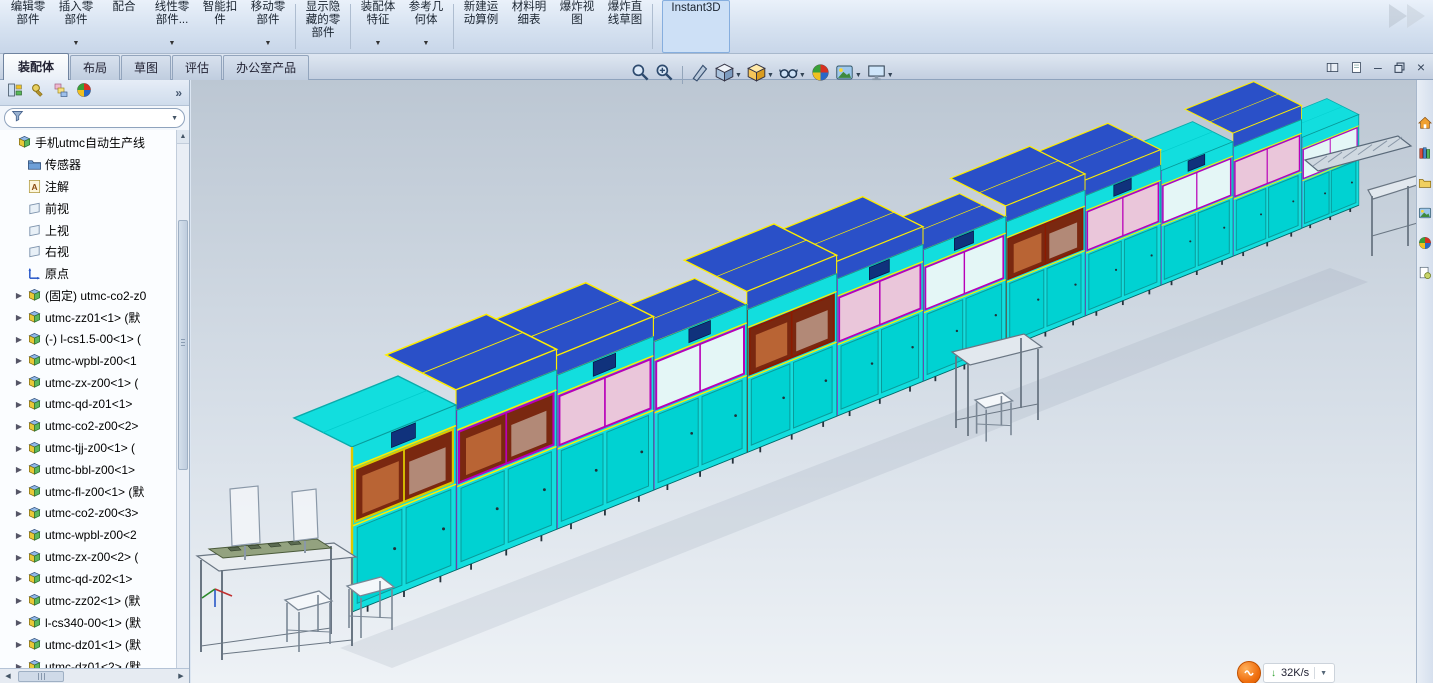  What do you see at coordinates (36, 66) in the screenshot?
I see `doc-tab: 装配体` at bounding box center [36, 66].